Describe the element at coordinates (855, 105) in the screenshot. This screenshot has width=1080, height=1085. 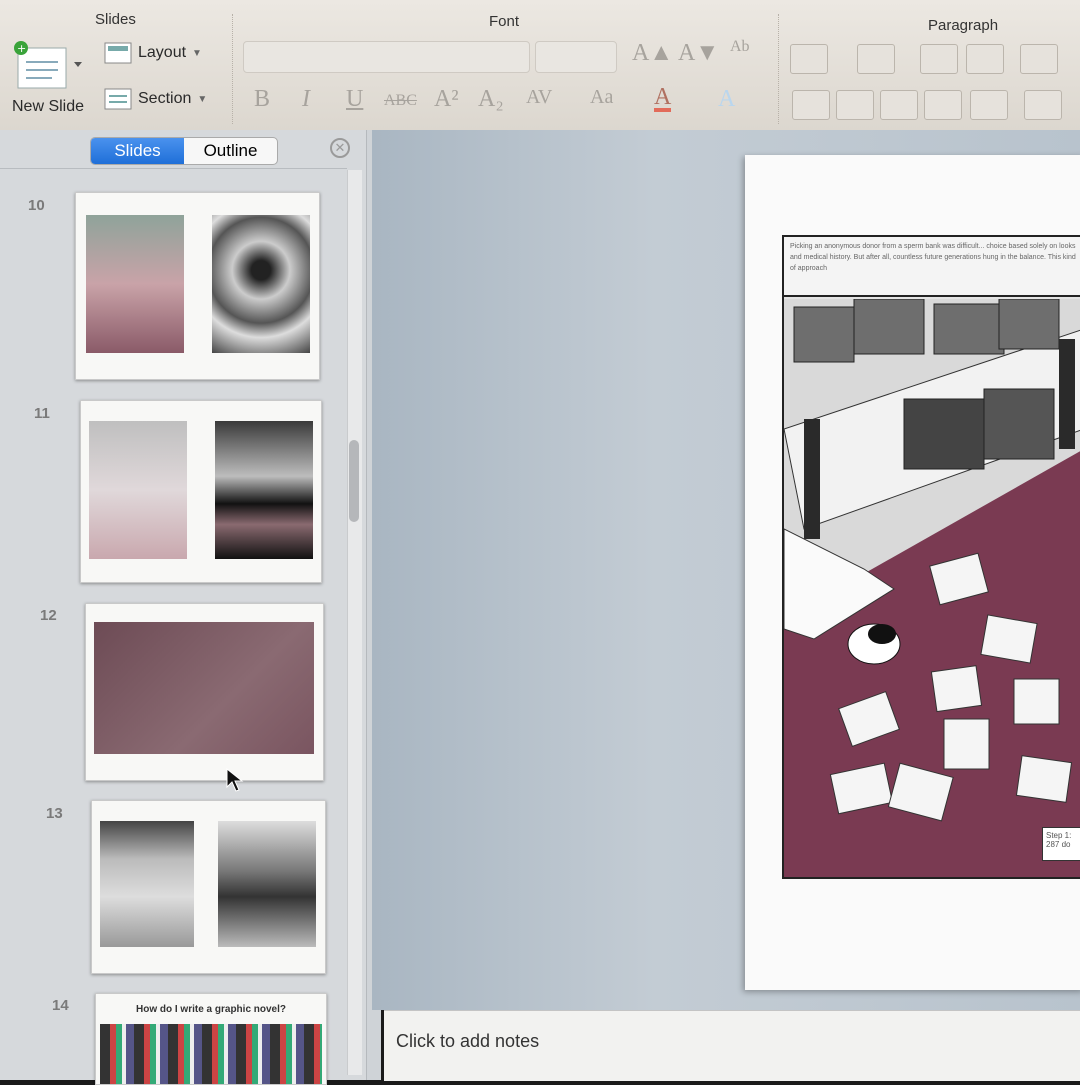
I see `align-center-icon` at that location.